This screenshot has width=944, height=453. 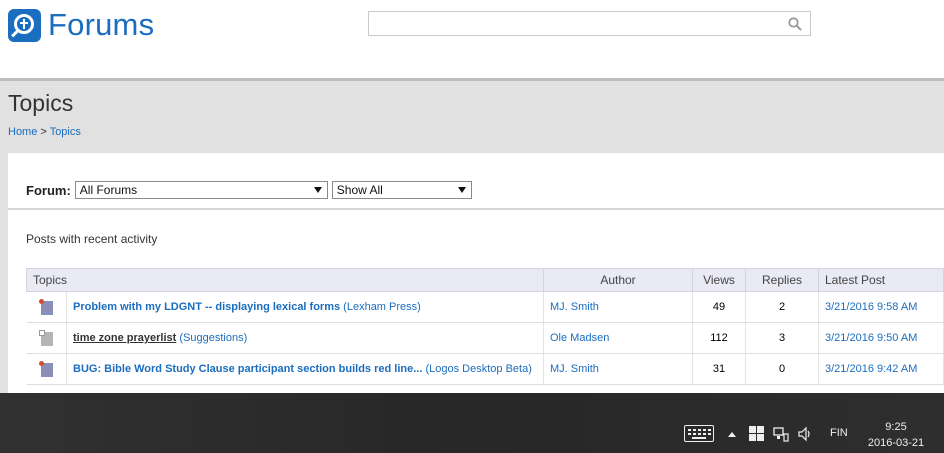 What do you see at coordinates (359, 190) in the screenshot?
I see `show-select-value: Show All` at bounding box center [359, 190].